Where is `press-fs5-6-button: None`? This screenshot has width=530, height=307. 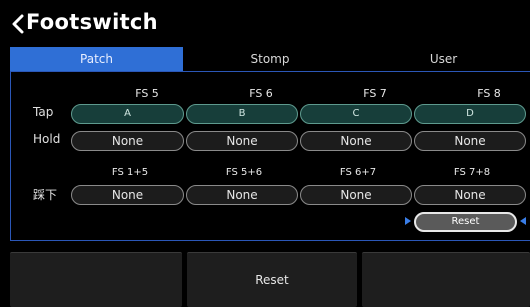 press-fs5-6-button: None is located at coordinates (242, 195).